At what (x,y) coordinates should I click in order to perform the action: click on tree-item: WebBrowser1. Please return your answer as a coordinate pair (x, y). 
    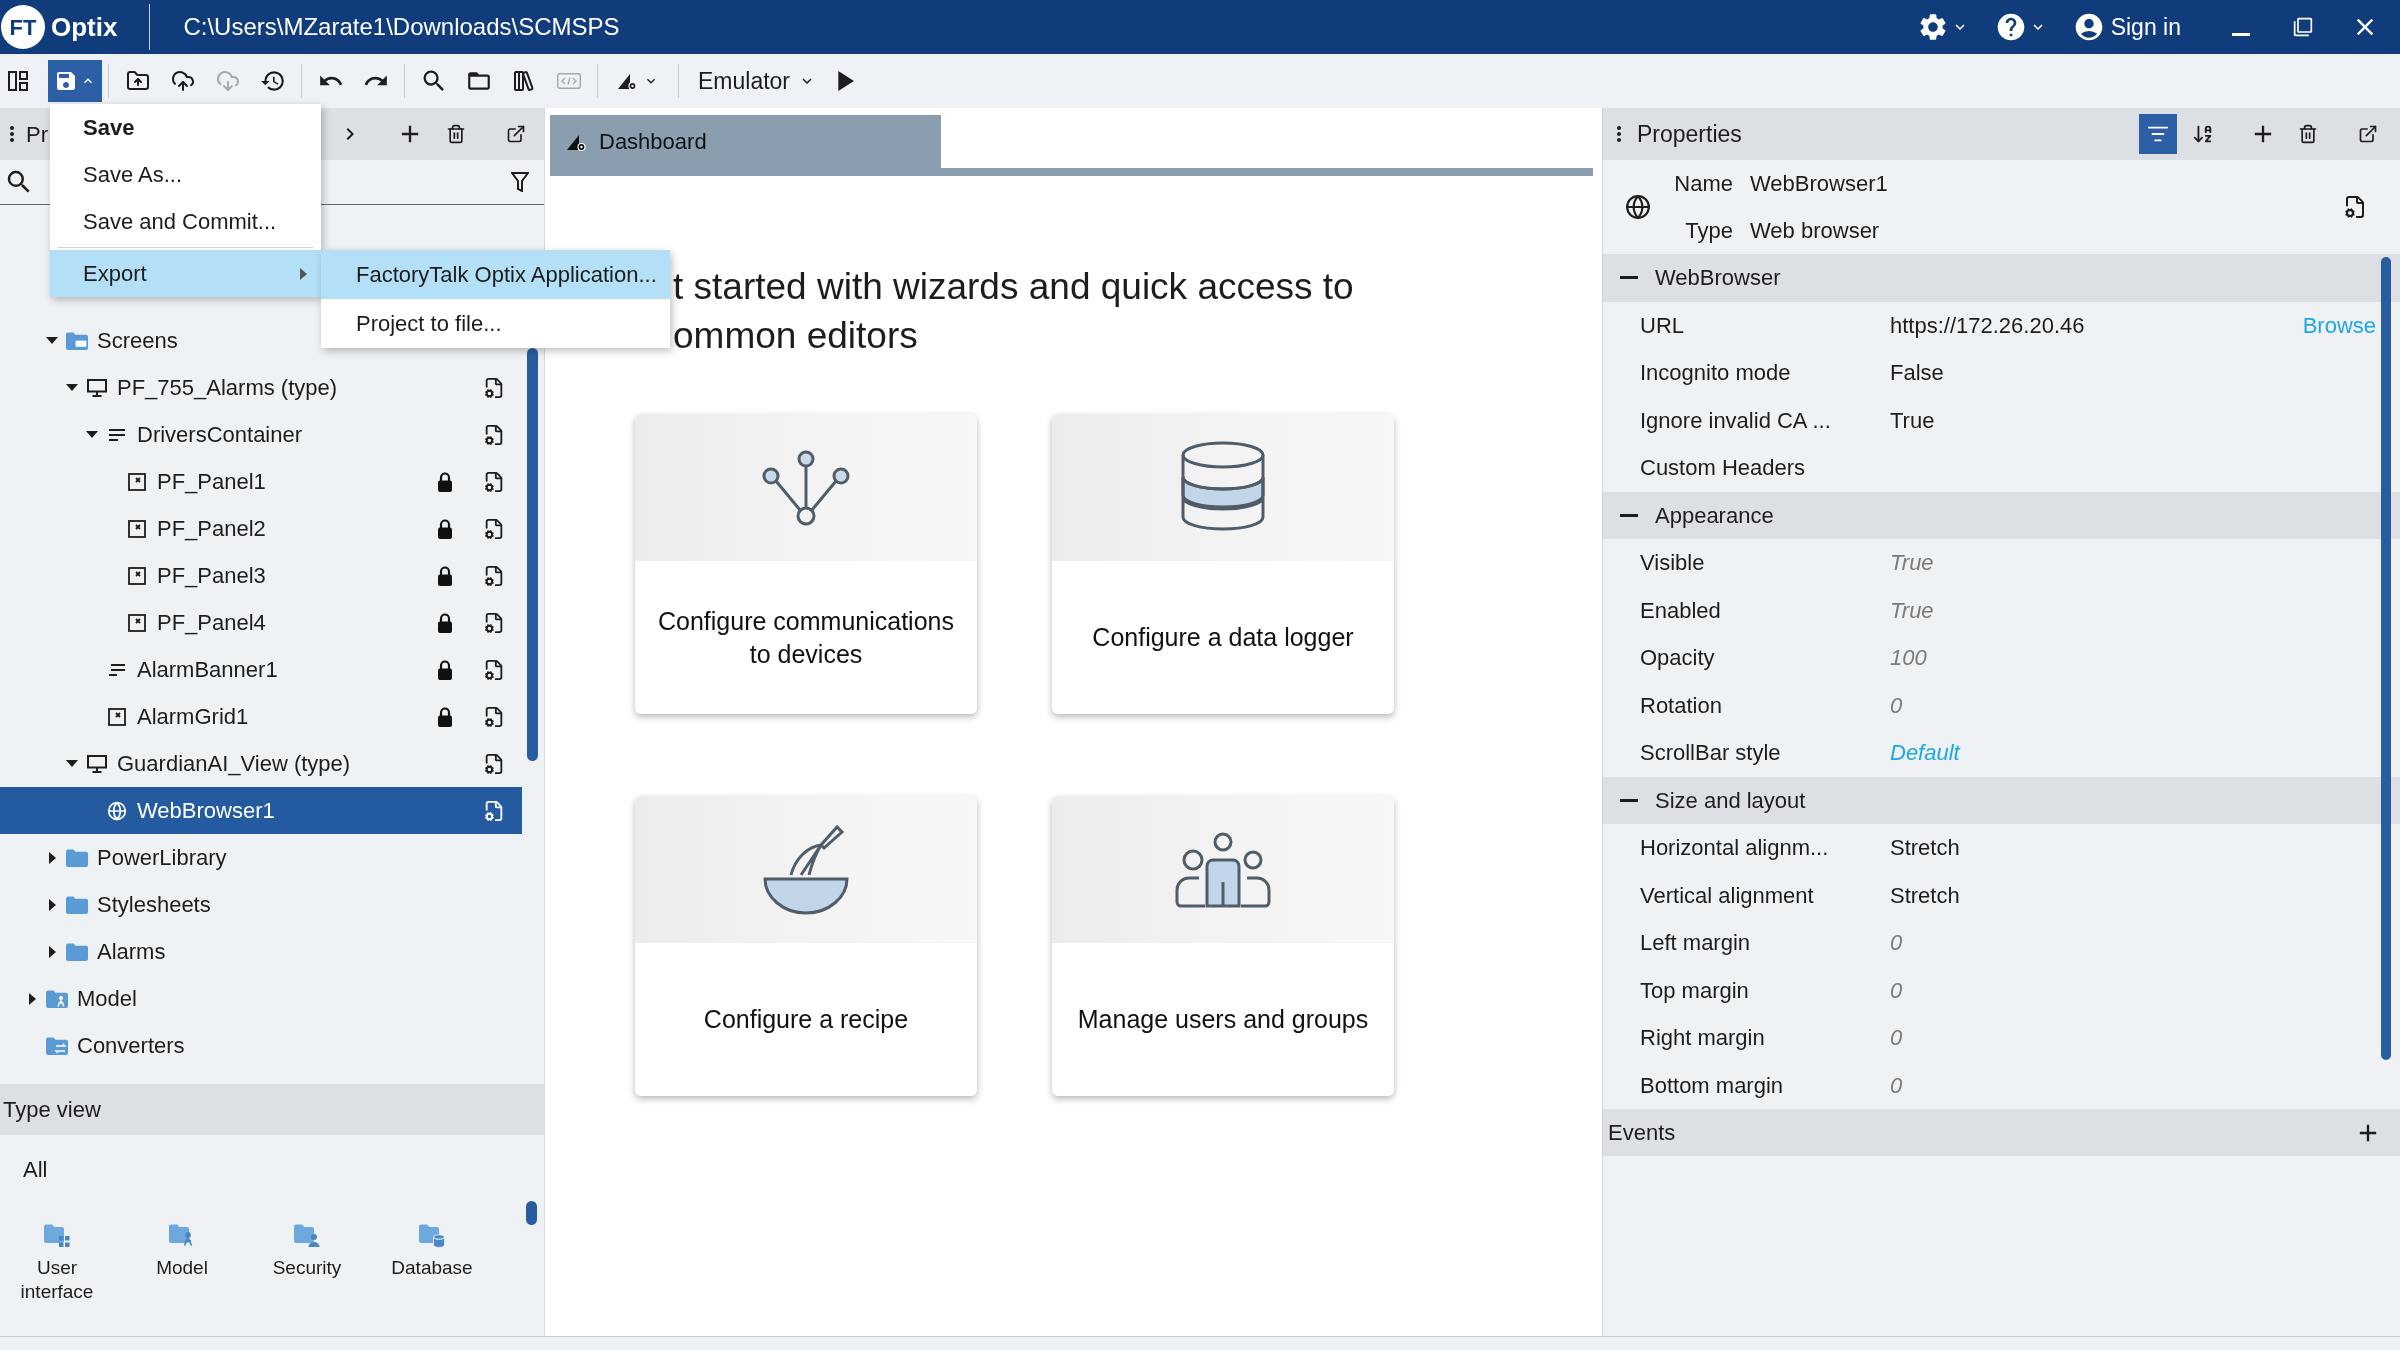
    Looking at the image, I should click on (261, 810).